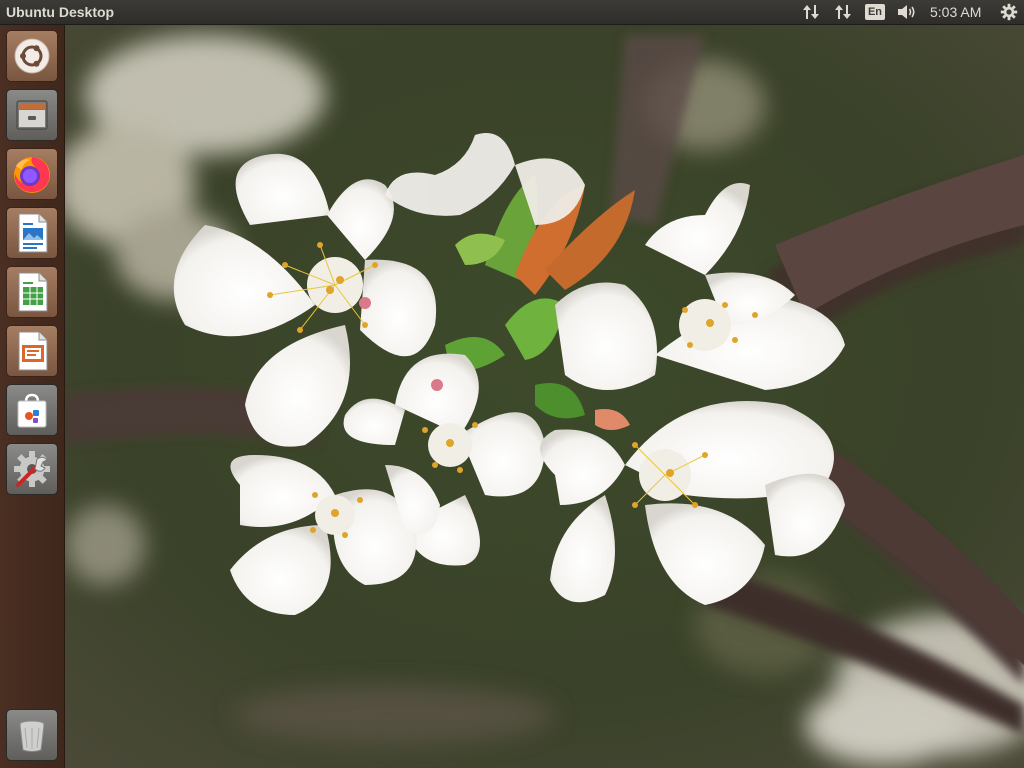 This screenshot has width=1024, height=768. I want to click on gear-wrench-icon, so click(32, 469).